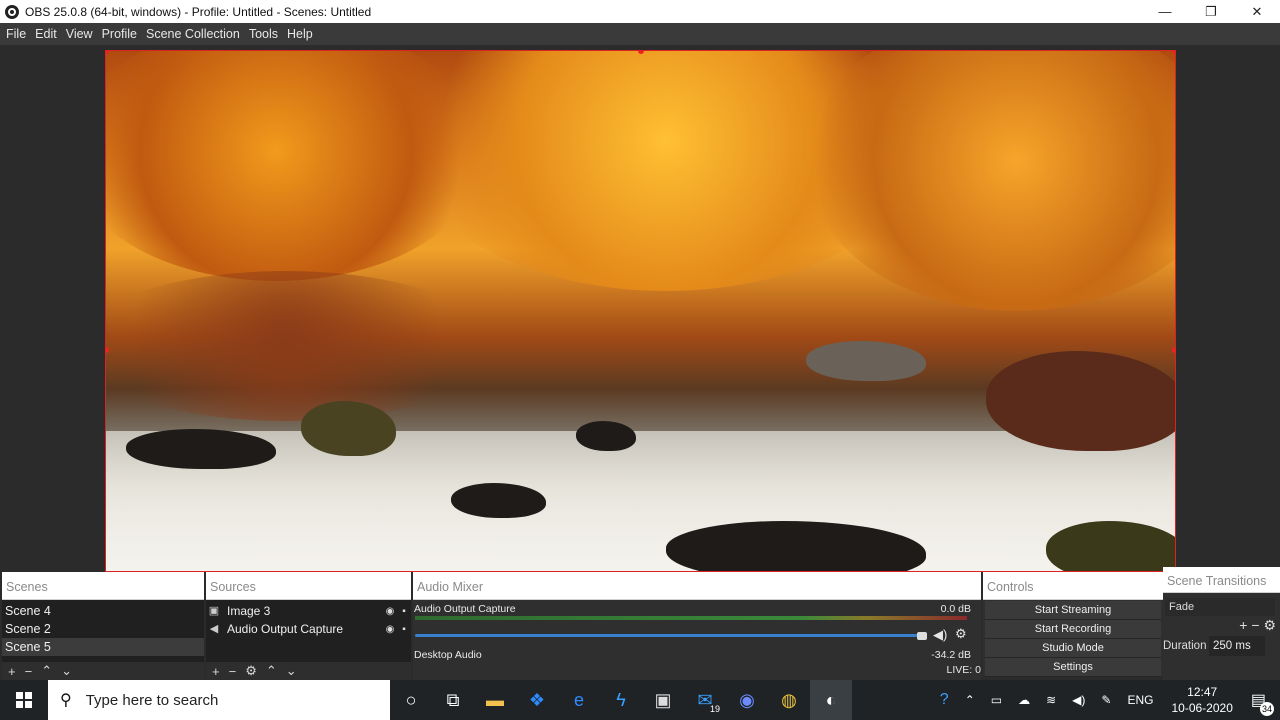  What do you see at coordinates (1073, 586) in the screenshot?
I see `controls-title: Controls` at bounding box center [1073, 586].